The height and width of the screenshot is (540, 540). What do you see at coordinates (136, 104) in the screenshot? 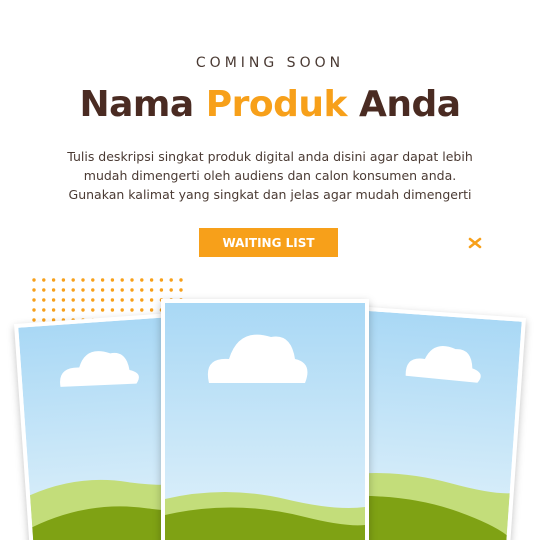
I see `title-part-1: Nama` at bounding box center [136, 104].